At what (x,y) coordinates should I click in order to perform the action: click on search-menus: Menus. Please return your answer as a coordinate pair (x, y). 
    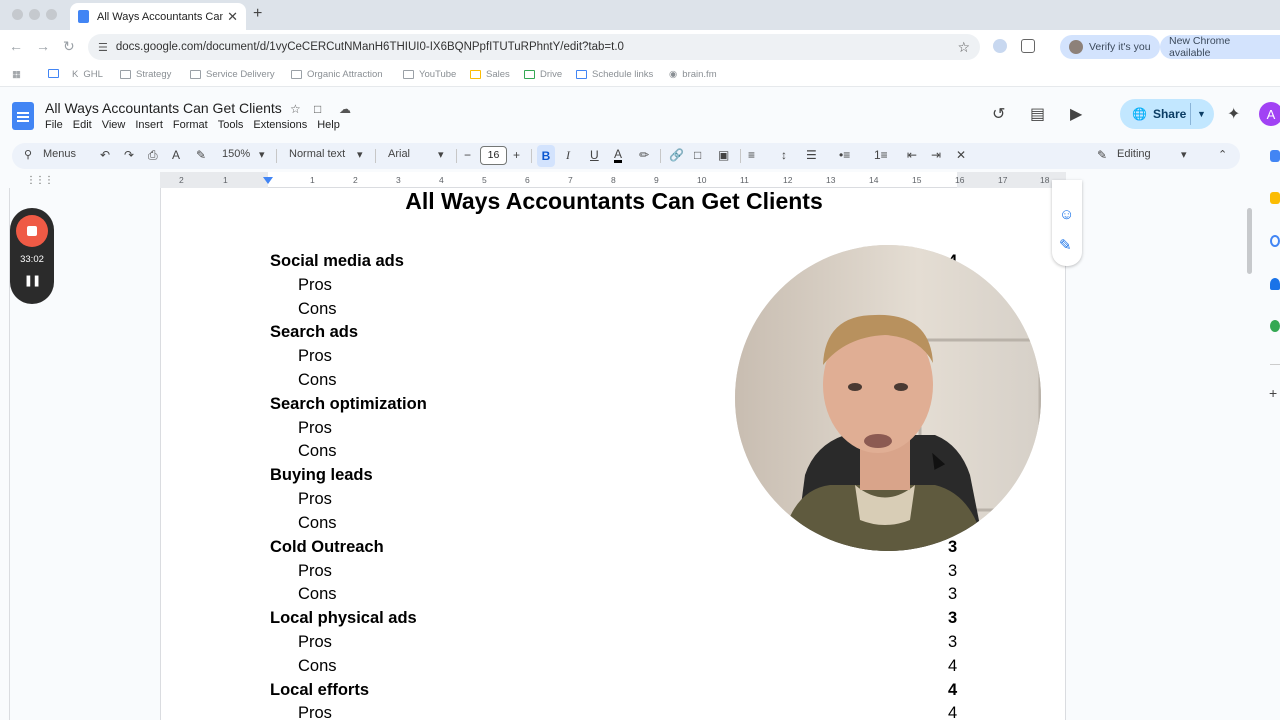
    Looking at the image, I should click on (59, 154).